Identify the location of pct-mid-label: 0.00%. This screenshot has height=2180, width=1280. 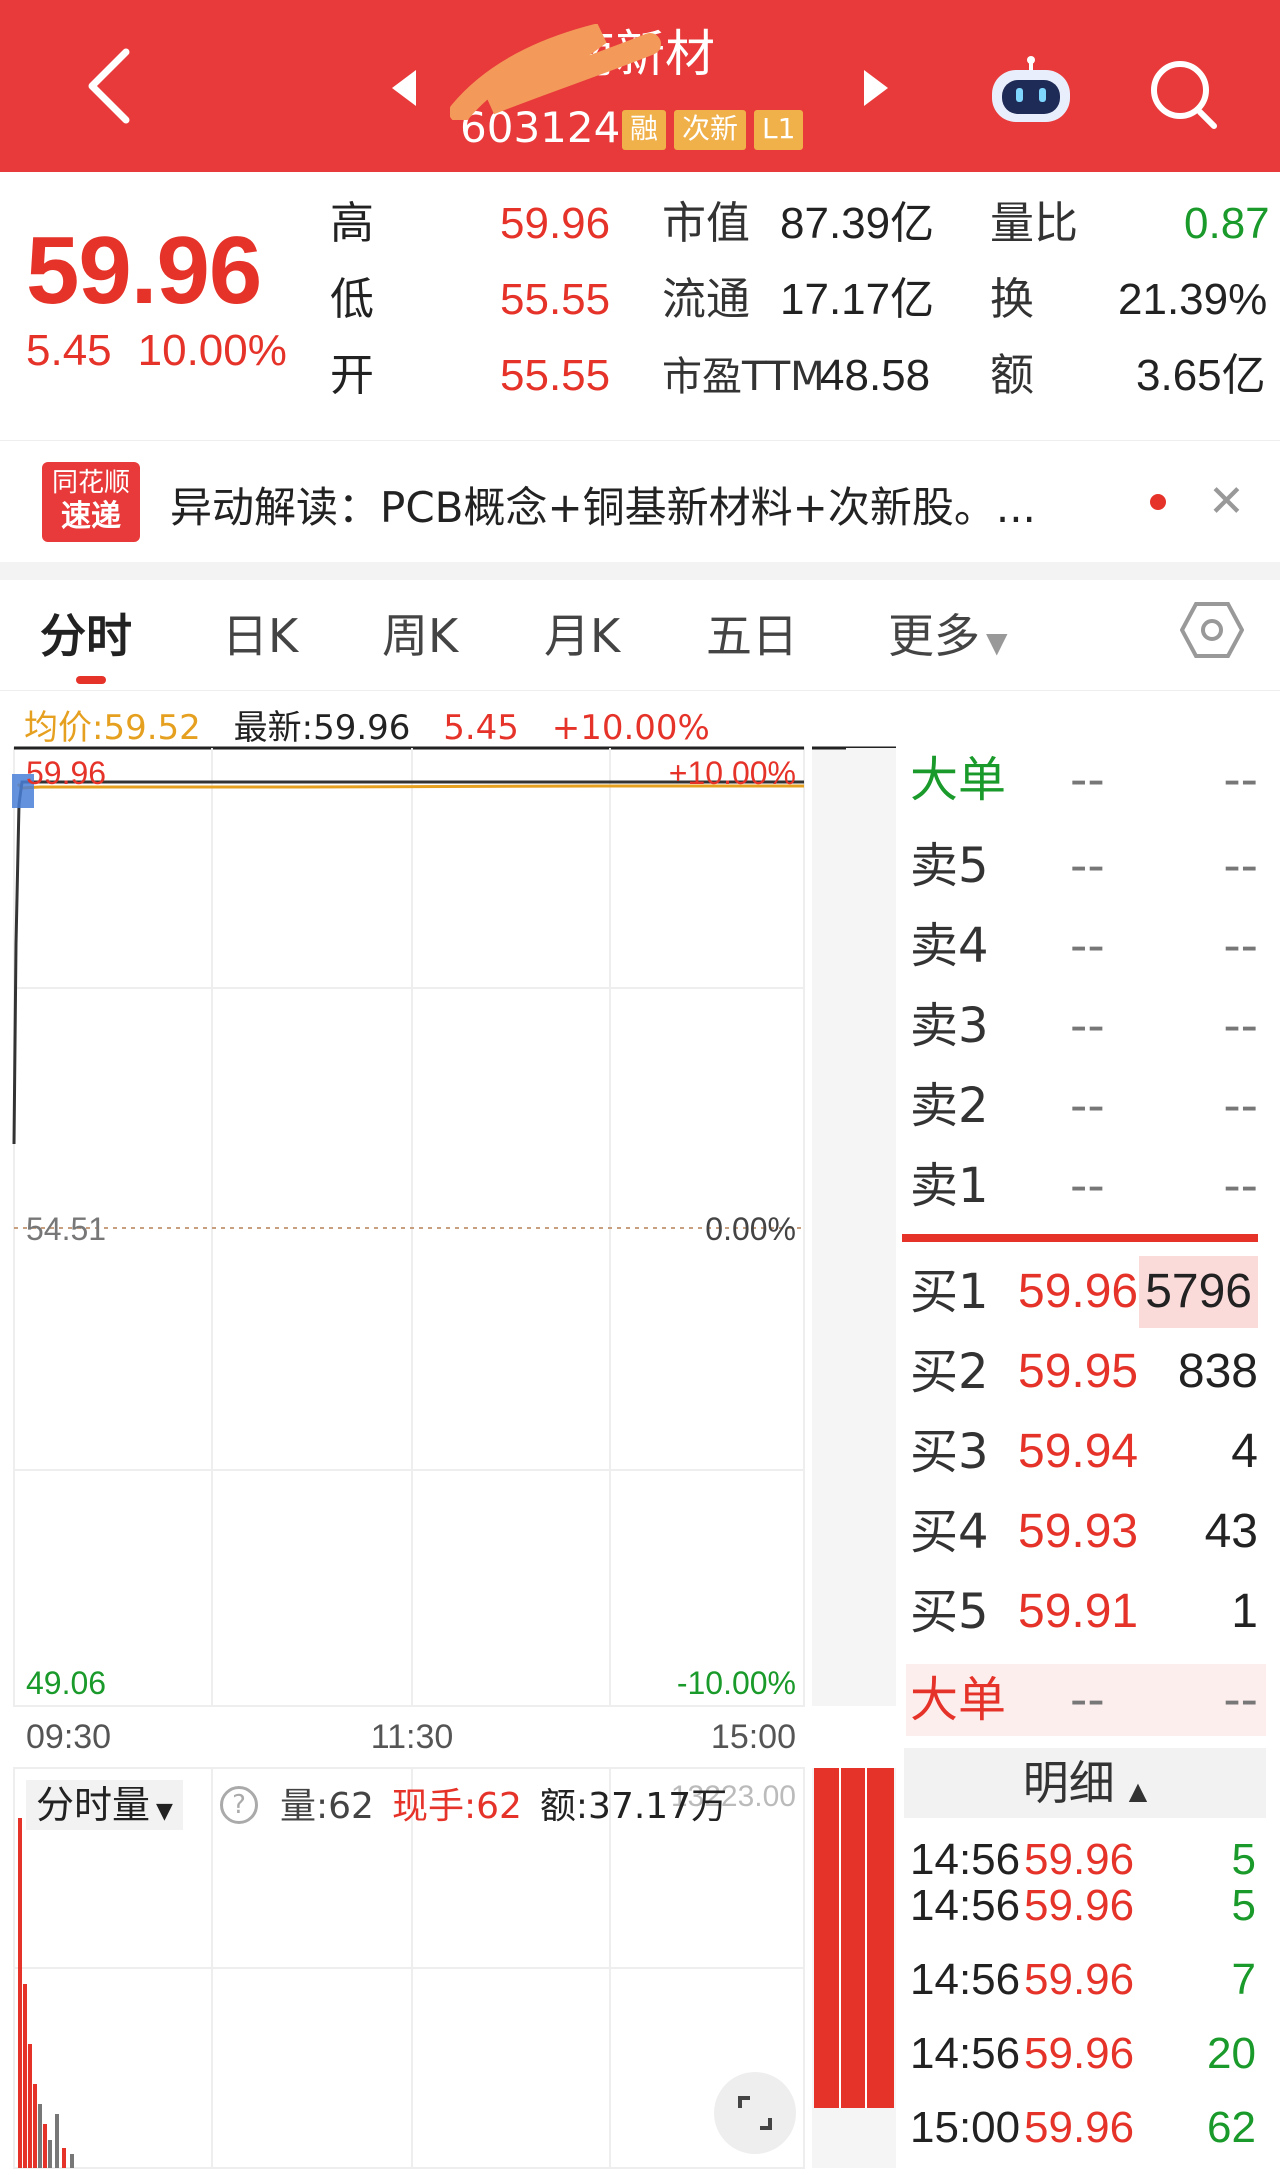
(750, 1229).